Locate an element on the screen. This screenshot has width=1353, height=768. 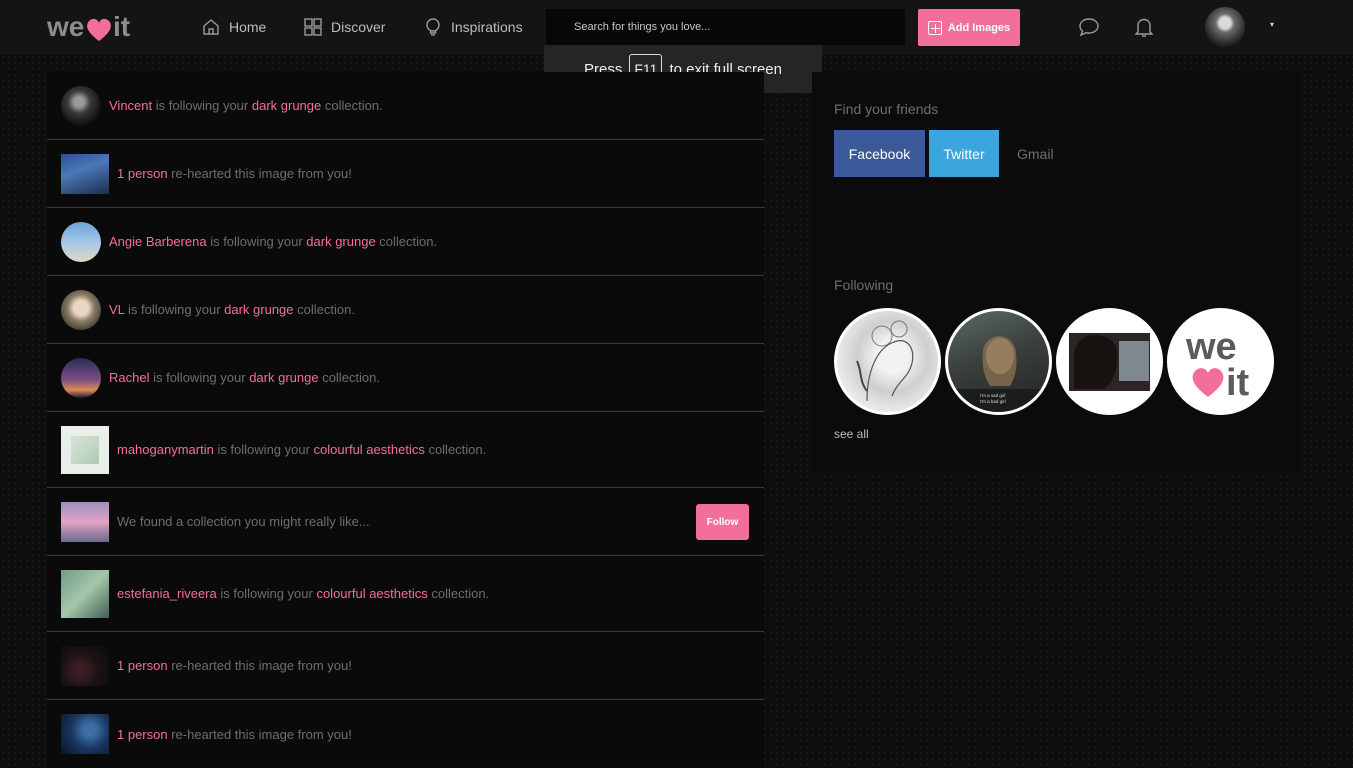
search-input is located at coordinates (725, 27).